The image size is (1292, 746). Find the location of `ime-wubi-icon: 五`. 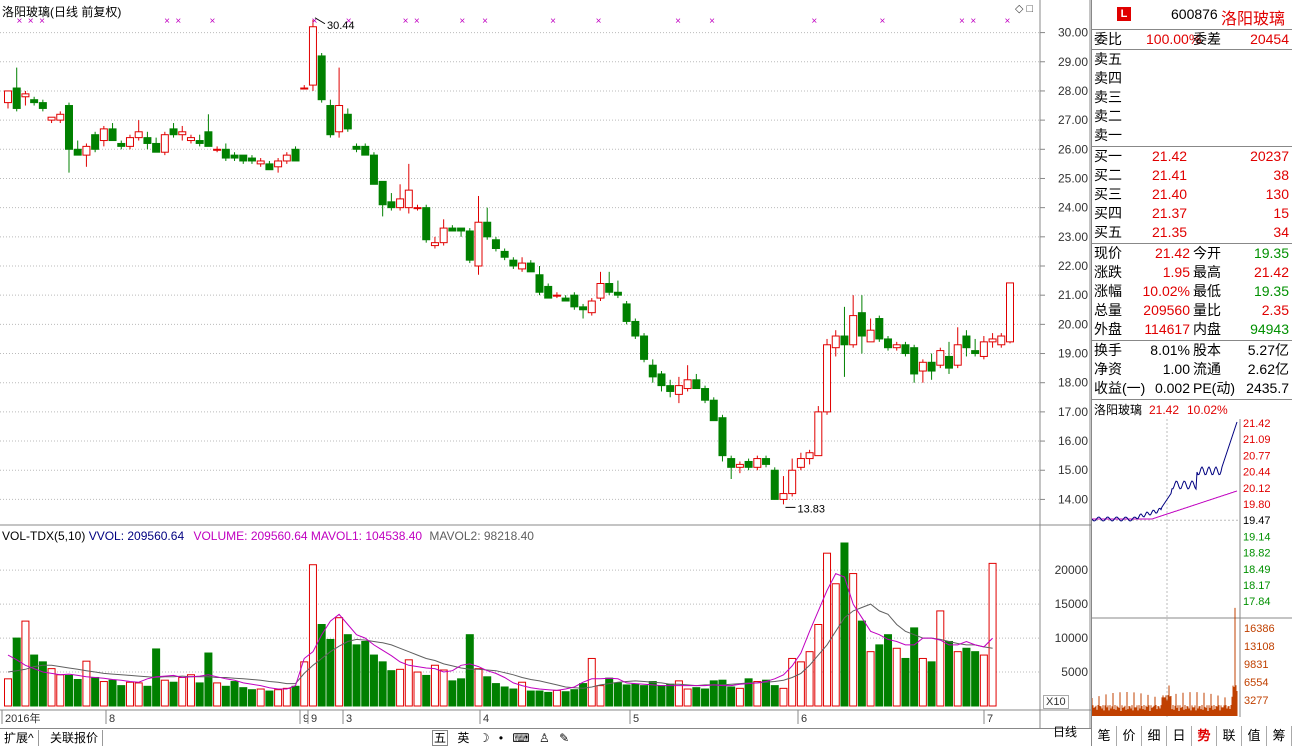

ime-wubi-icon: 五 is located at coordinates (440, 738).